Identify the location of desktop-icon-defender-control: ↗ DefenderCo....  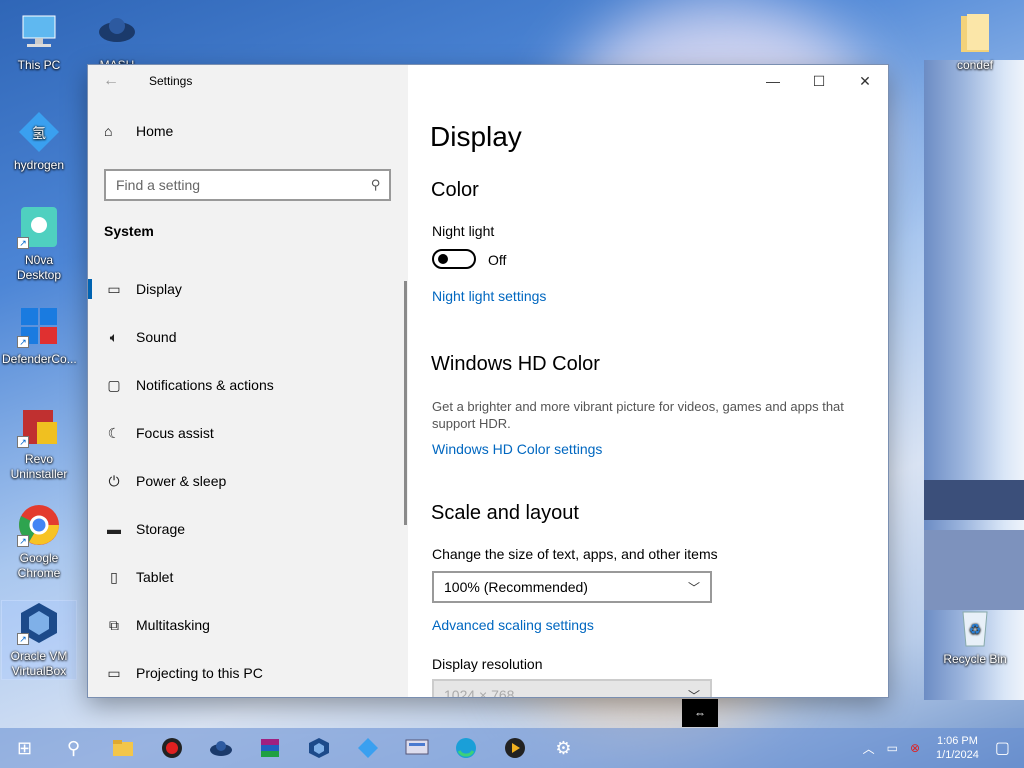
(39, 335).